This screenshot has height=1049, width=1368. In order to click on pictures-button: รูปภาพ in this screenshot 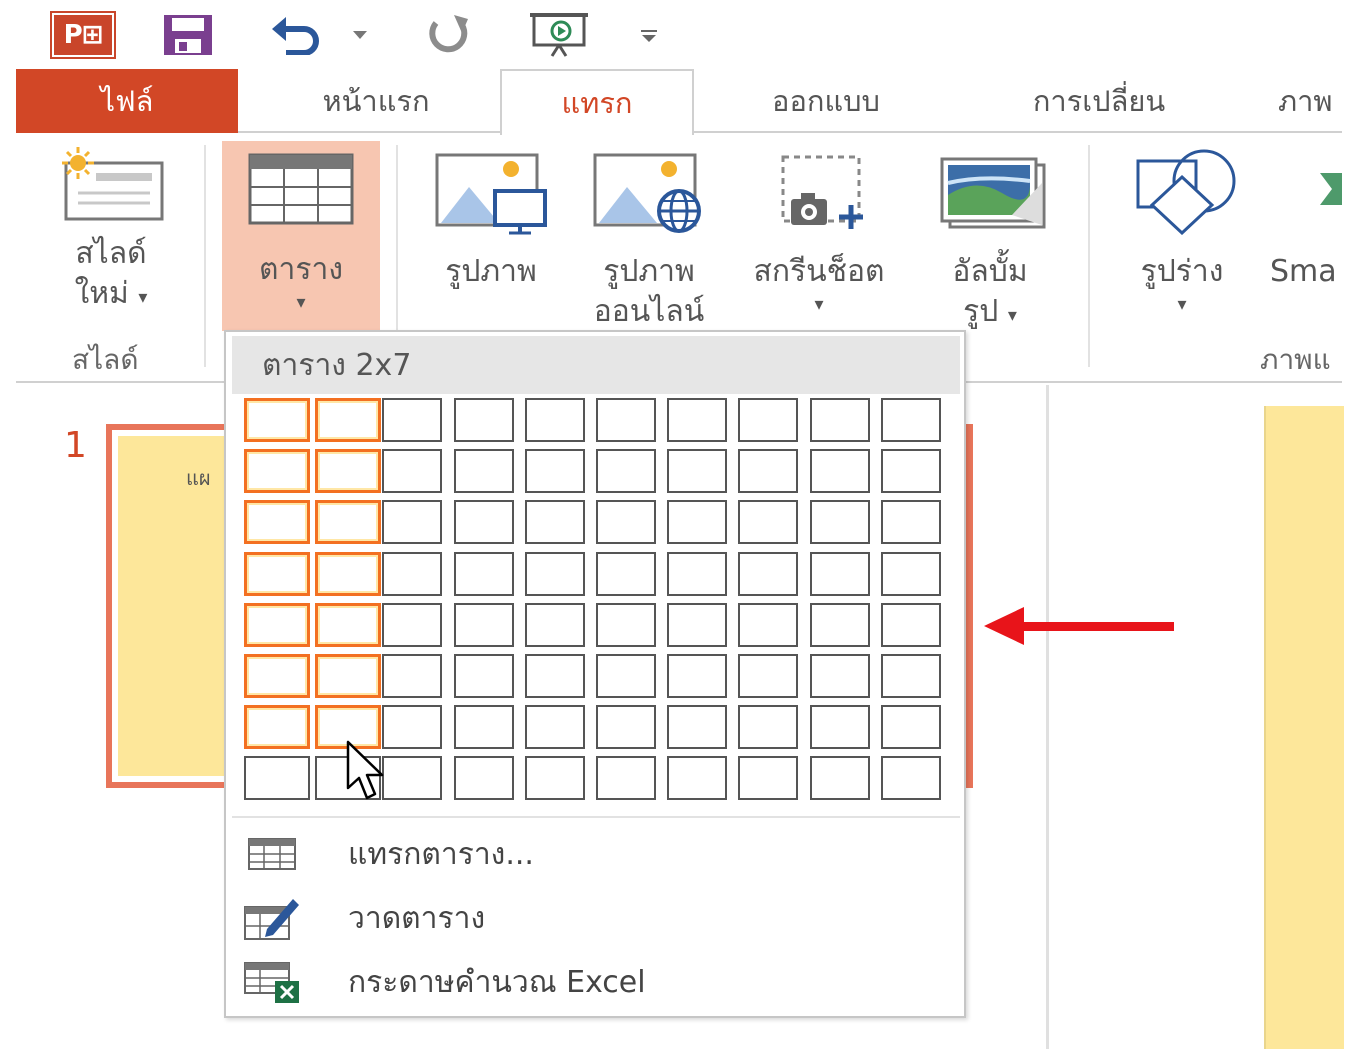, I will do `click(491, 222)`.